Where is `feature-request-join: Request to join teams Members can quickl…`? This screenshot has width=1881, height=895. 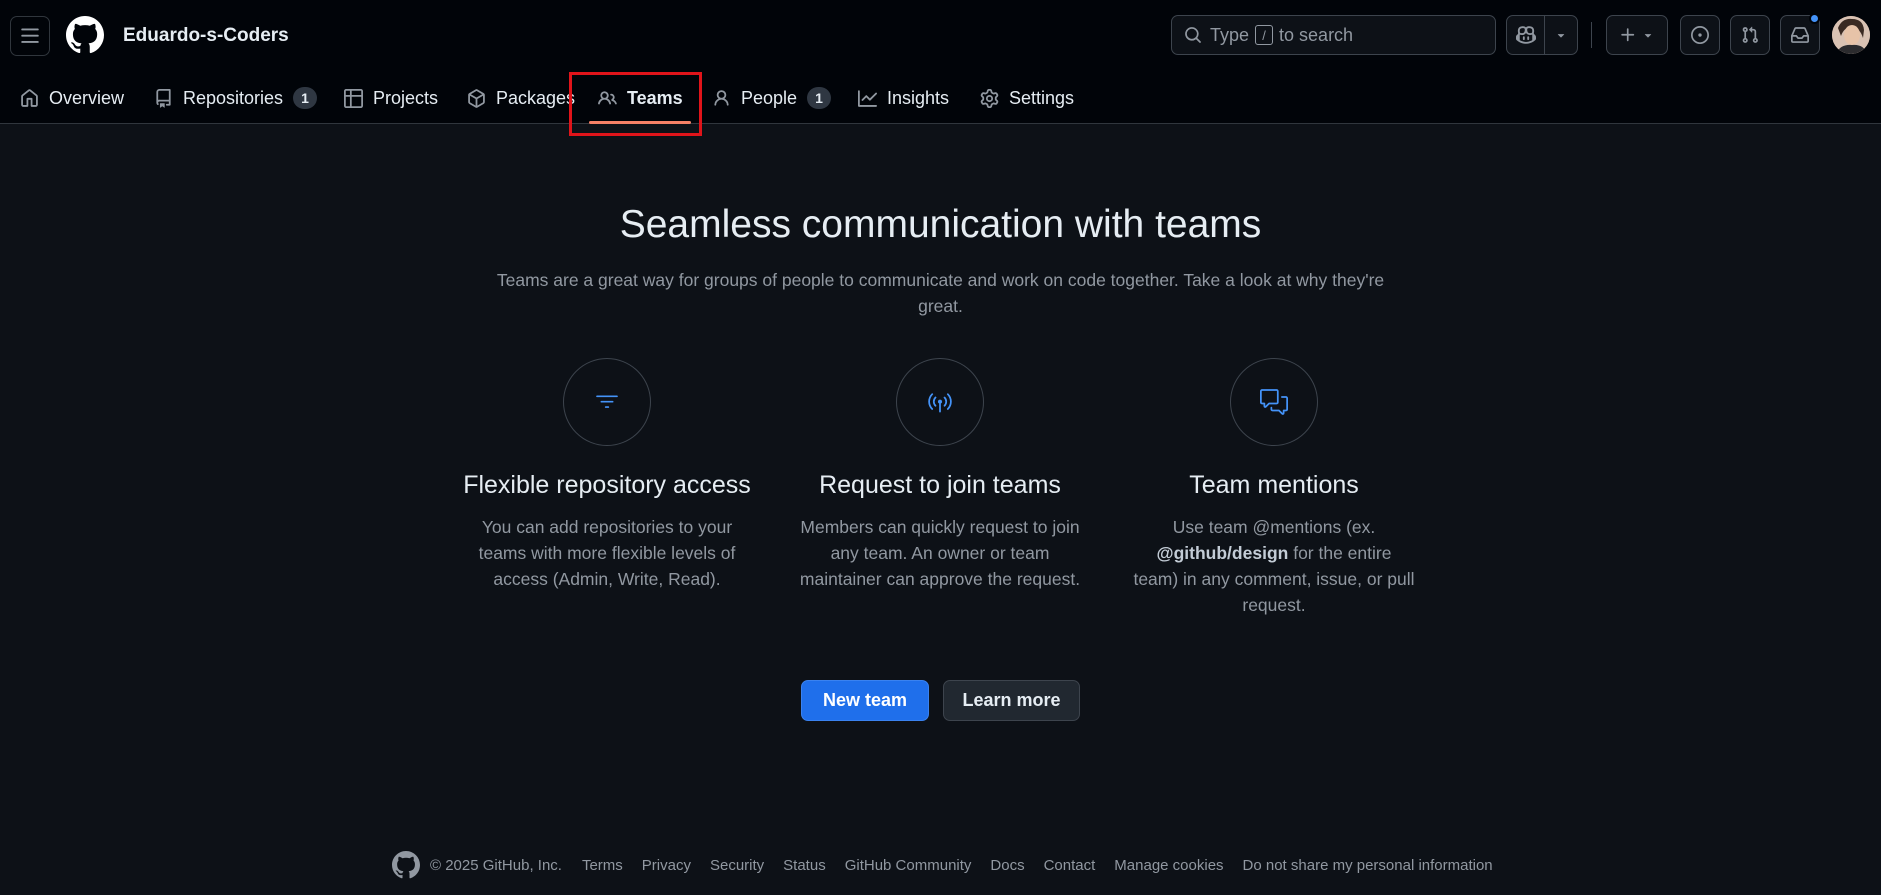
feature-request-join: Request to join teams Members can quickl… is located at coordinates (940, 475).